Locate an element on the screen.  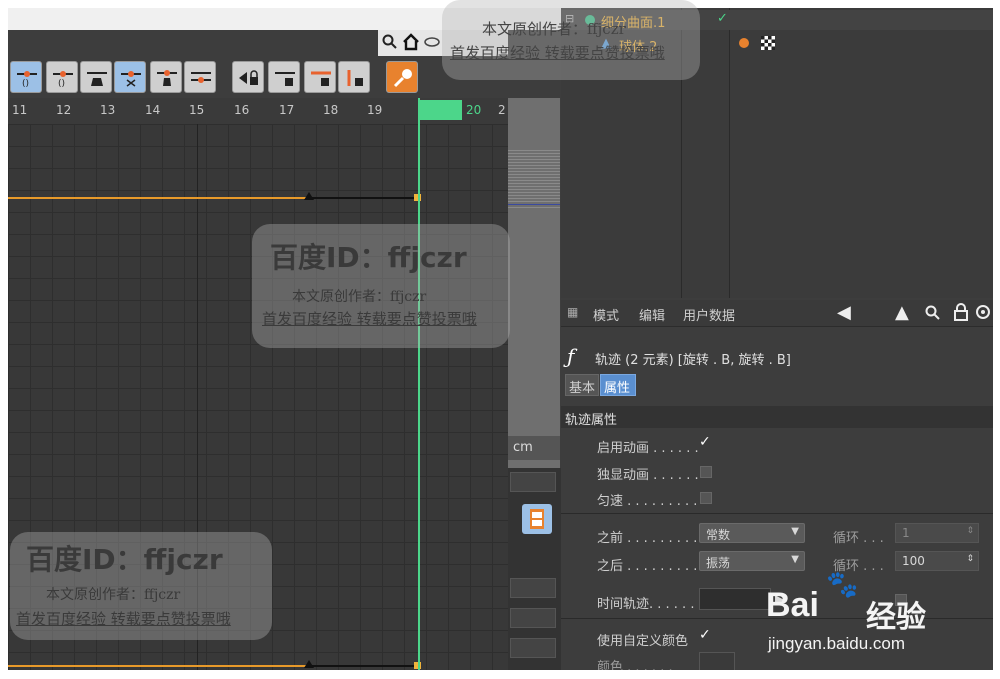
break-tangents-button is located at coordinates (402, 77).